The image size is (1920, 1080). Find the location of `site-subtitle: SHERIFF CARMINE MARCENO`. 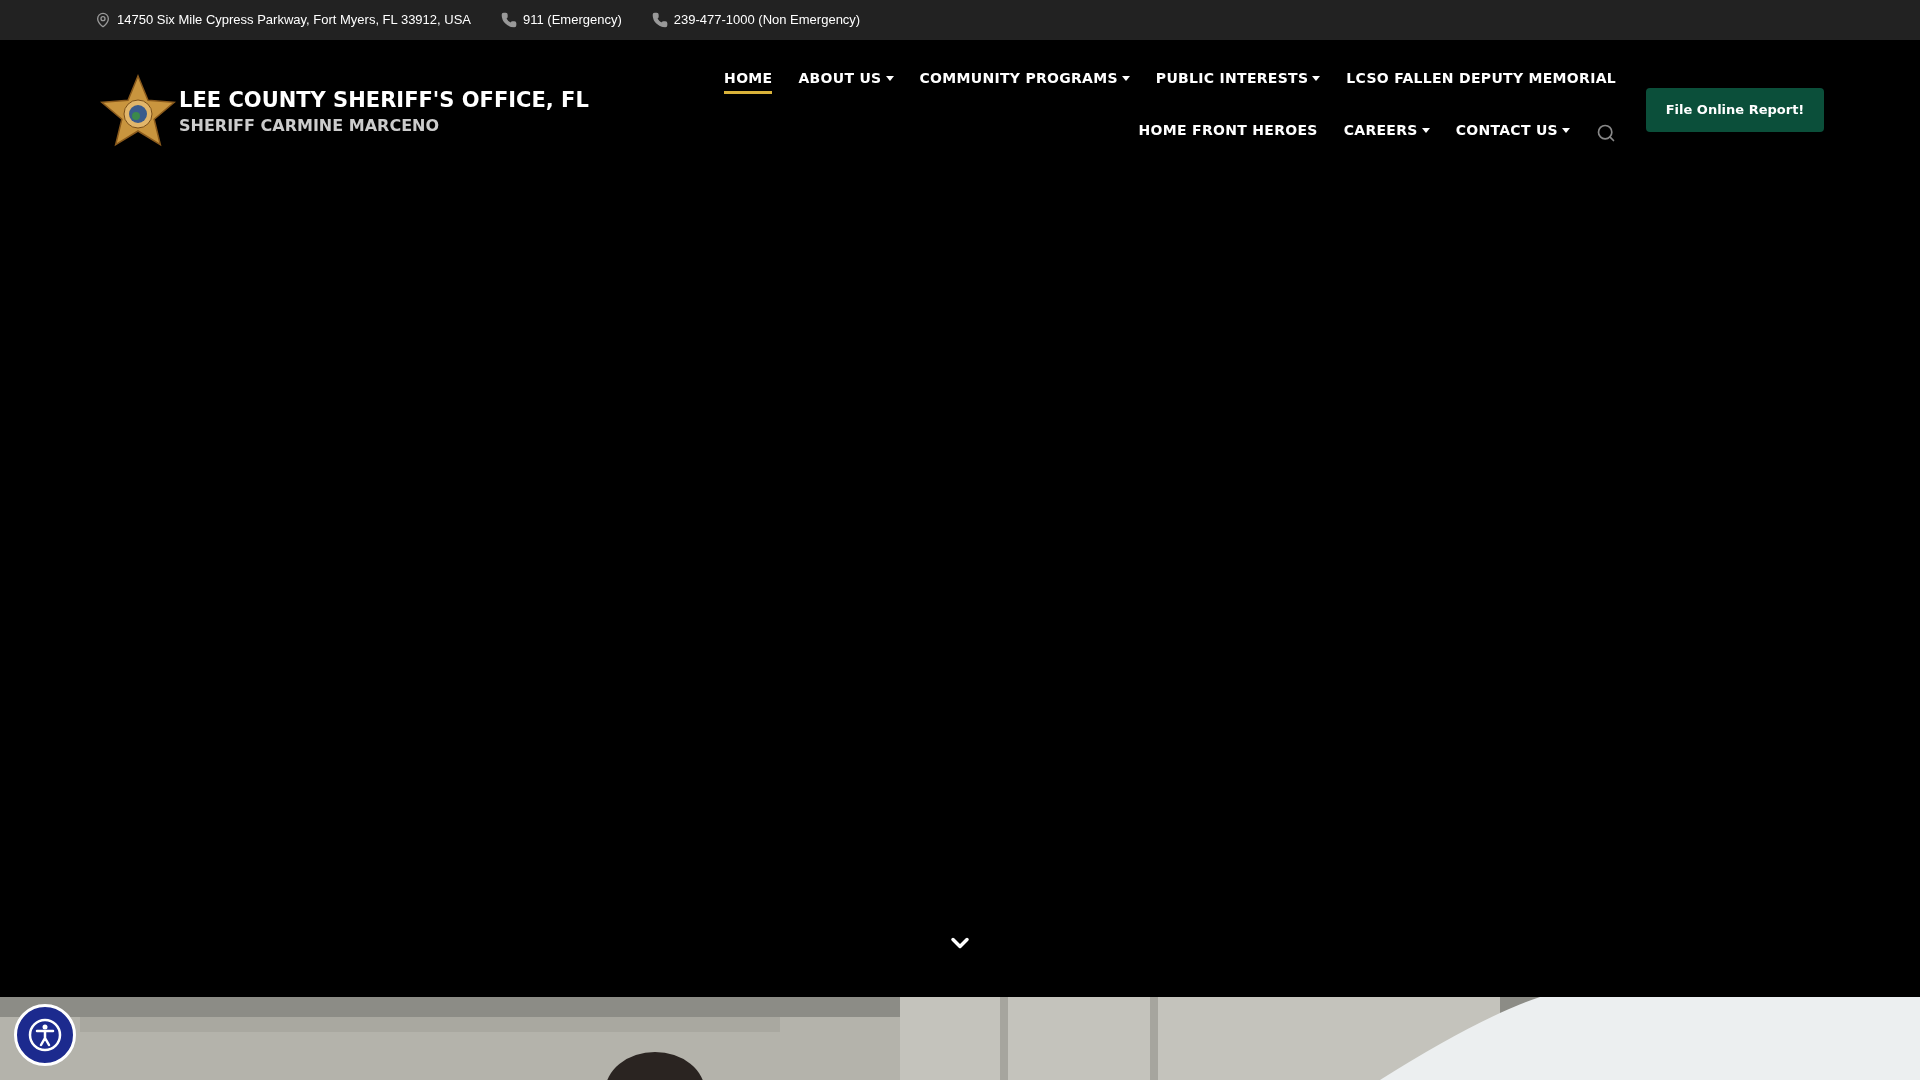

site-subtitle: SHERIFF CARMINE MARCENO is located at coordinates (310, 126).